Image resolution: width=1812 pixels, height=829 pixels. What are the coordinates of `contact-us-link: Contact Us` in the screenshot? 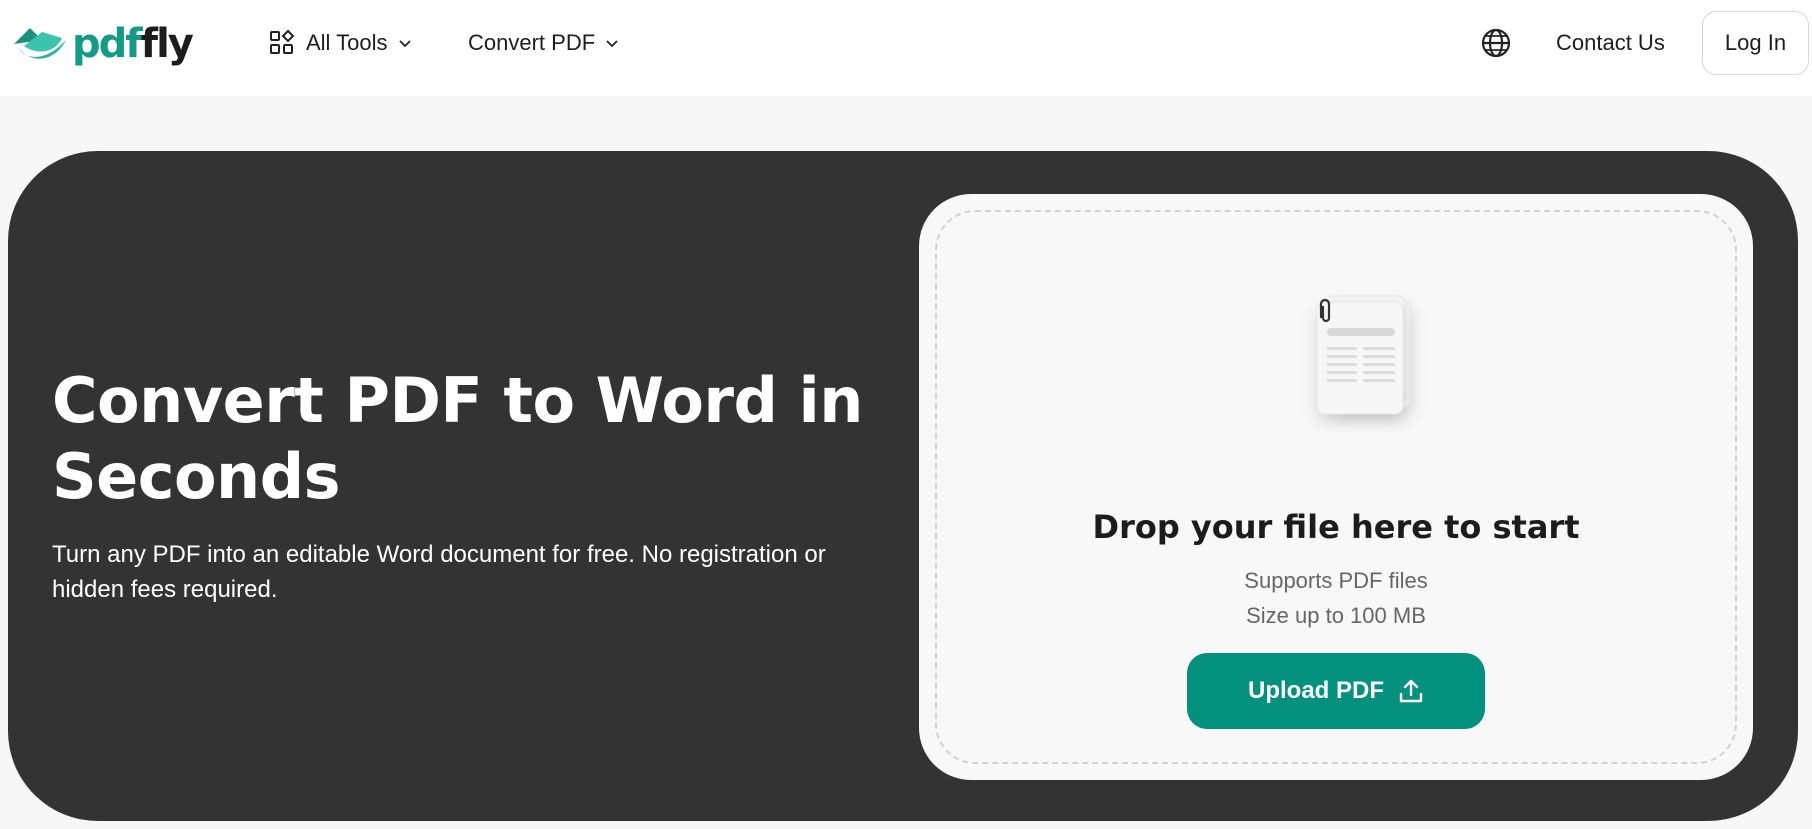 It's located at (1610, 43).